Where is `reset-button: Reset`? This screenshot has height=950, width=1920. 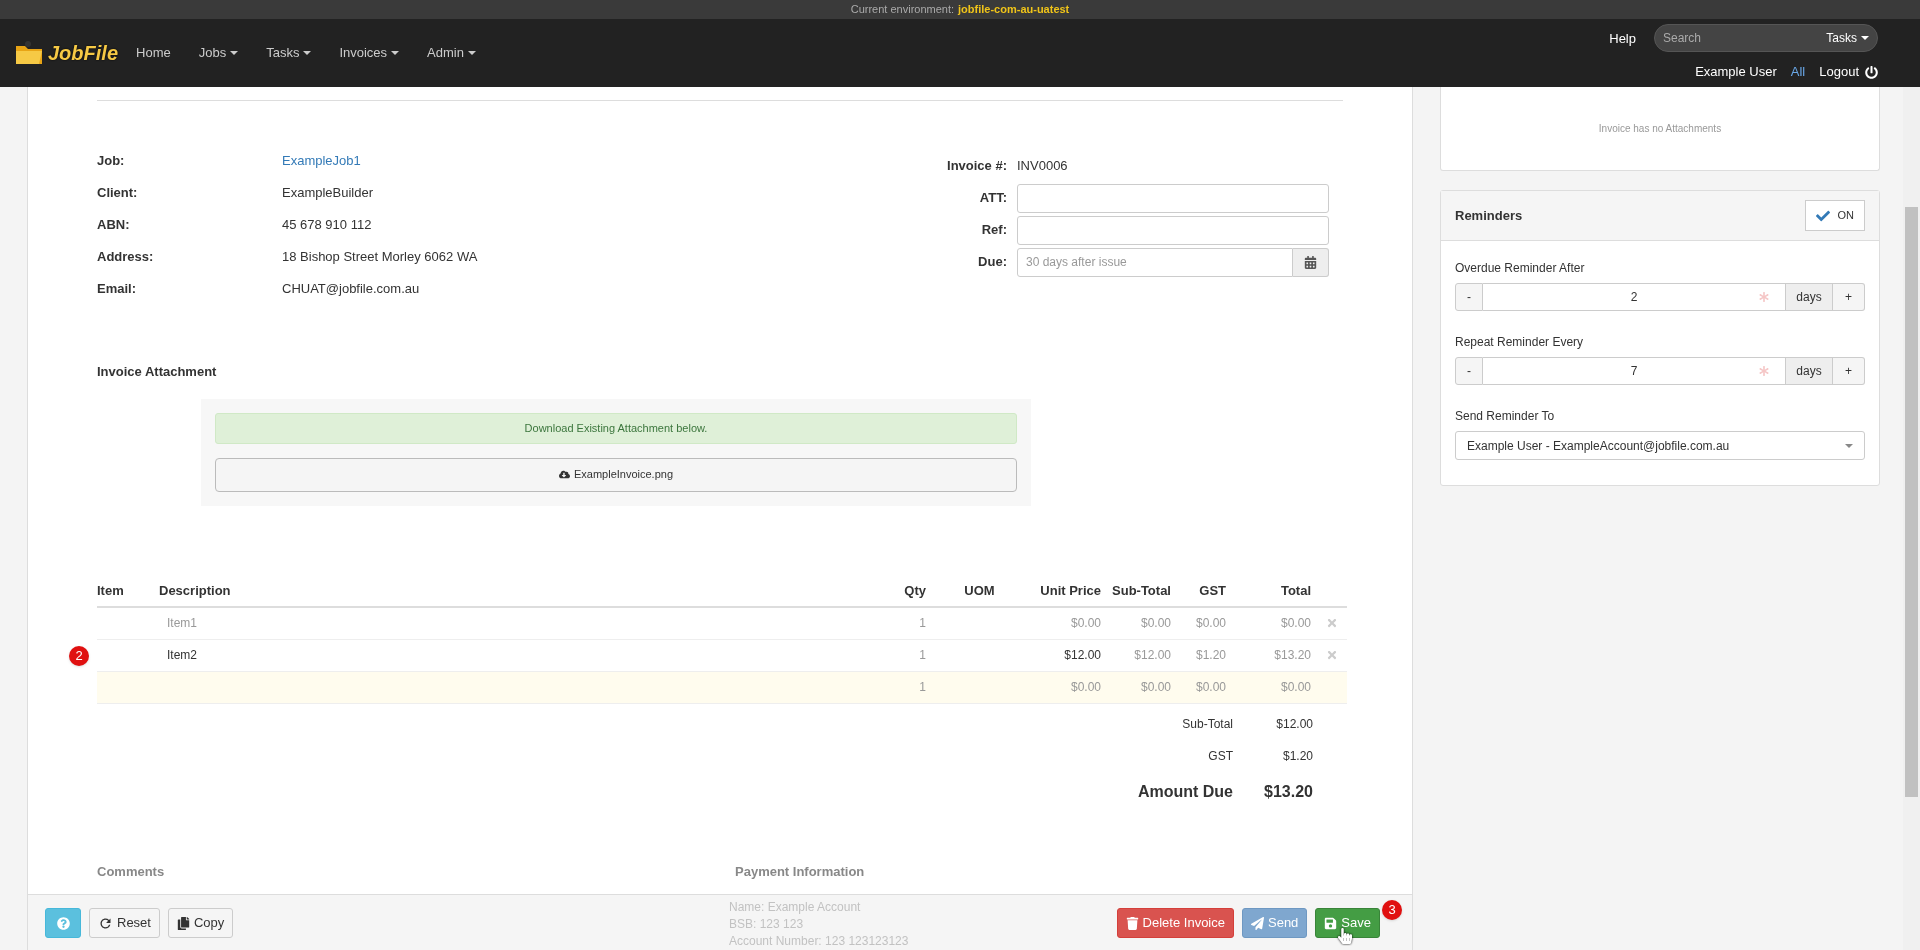 reset-button: Reset is located at coordinates (124, 923).